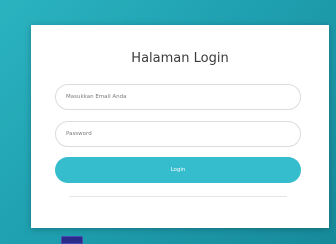 The width and height of the screenshot is (336, 244). Describe the element at coordinates (178, 97) in the screenshot. I see `email-field` at that location.